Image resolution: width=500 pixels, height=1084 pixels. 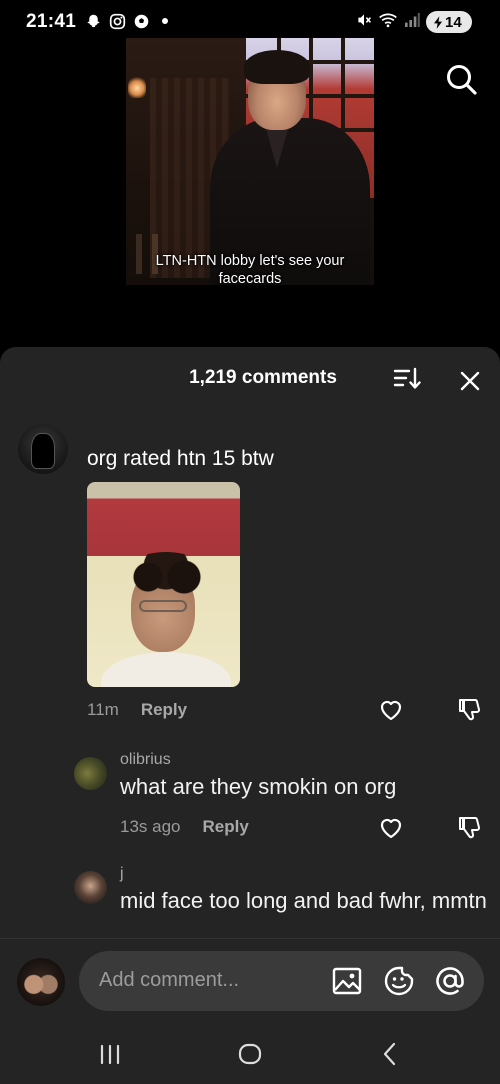 I want to click on comment-meta: 11m Reply, so click(x=137, y=710).